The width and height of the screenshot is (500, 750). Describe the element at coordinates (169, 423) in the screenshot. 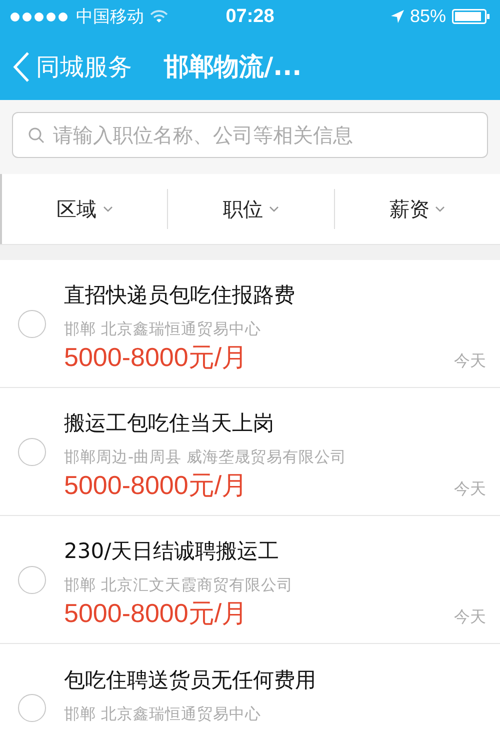

I see `job-title: 搬运工包吃住当天上岗` at that location.